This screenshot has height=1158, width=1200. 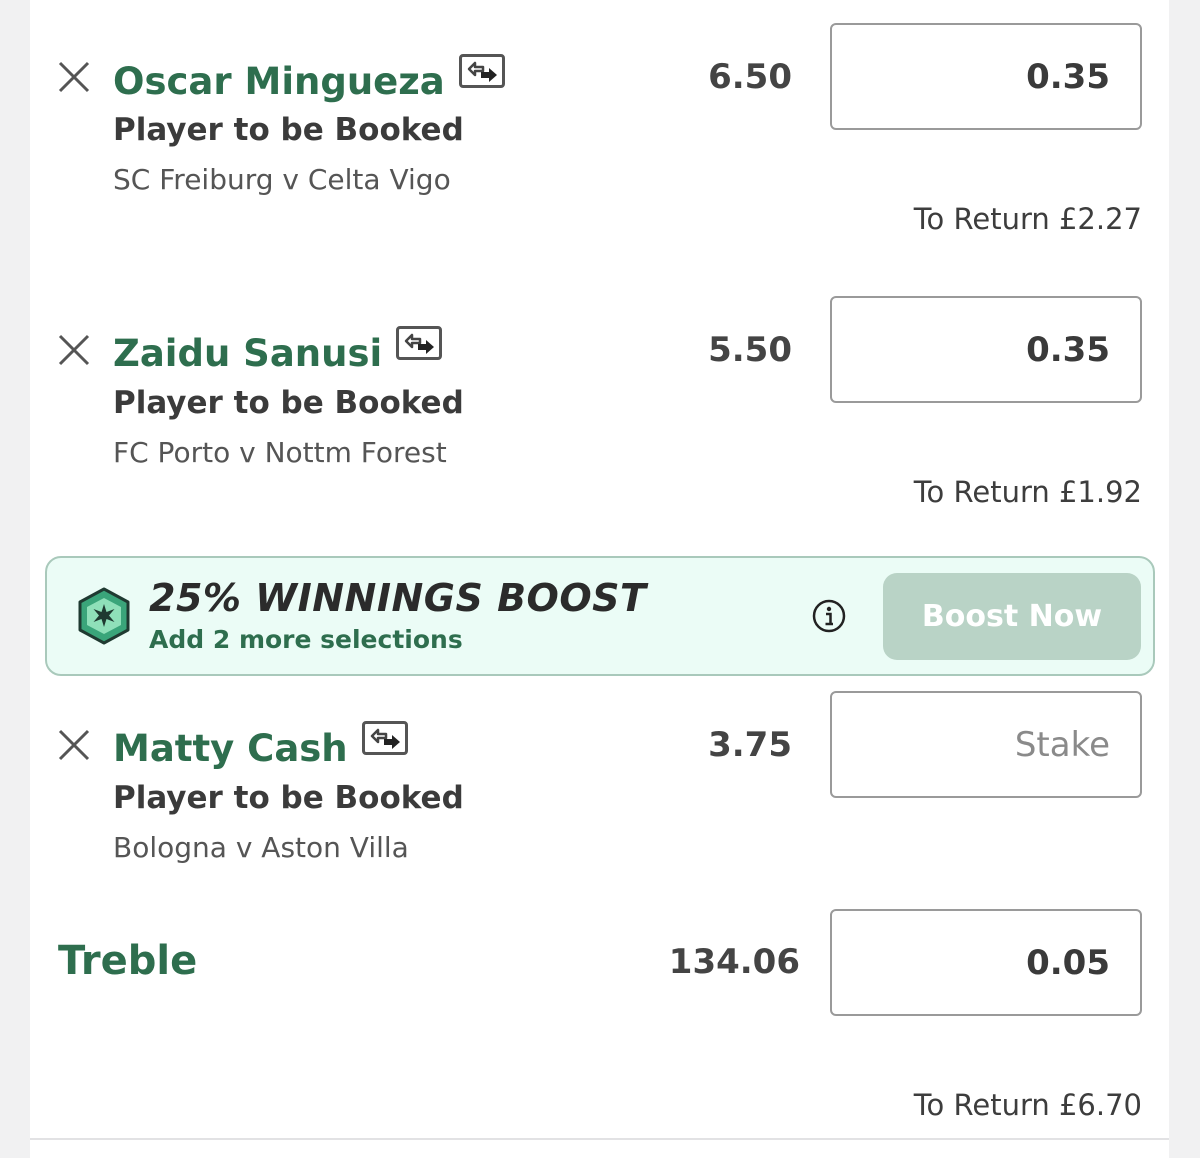 I want to click on selection-2-market: Player to be Booked, so click(x=288, y=403).